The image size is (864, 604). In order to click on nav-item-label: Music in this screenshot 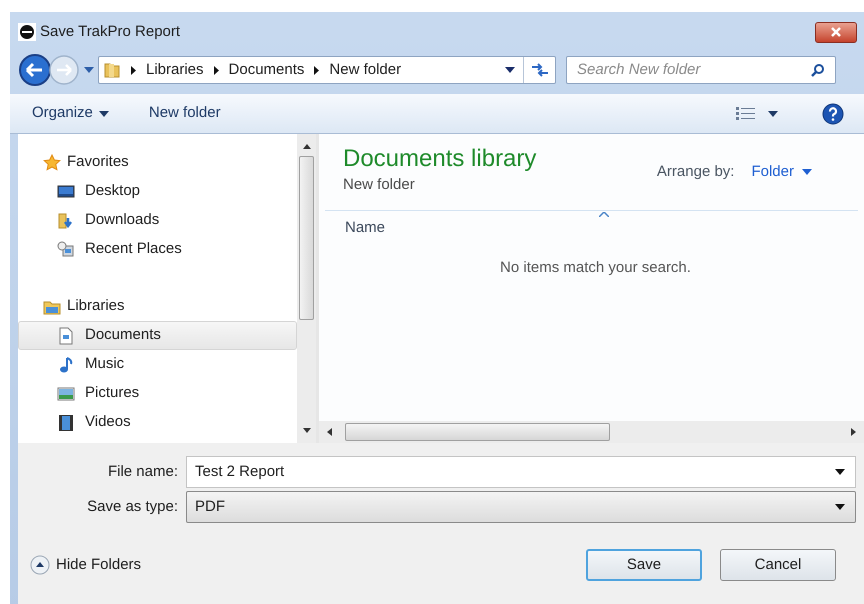, I will do `click(104, 364)`.